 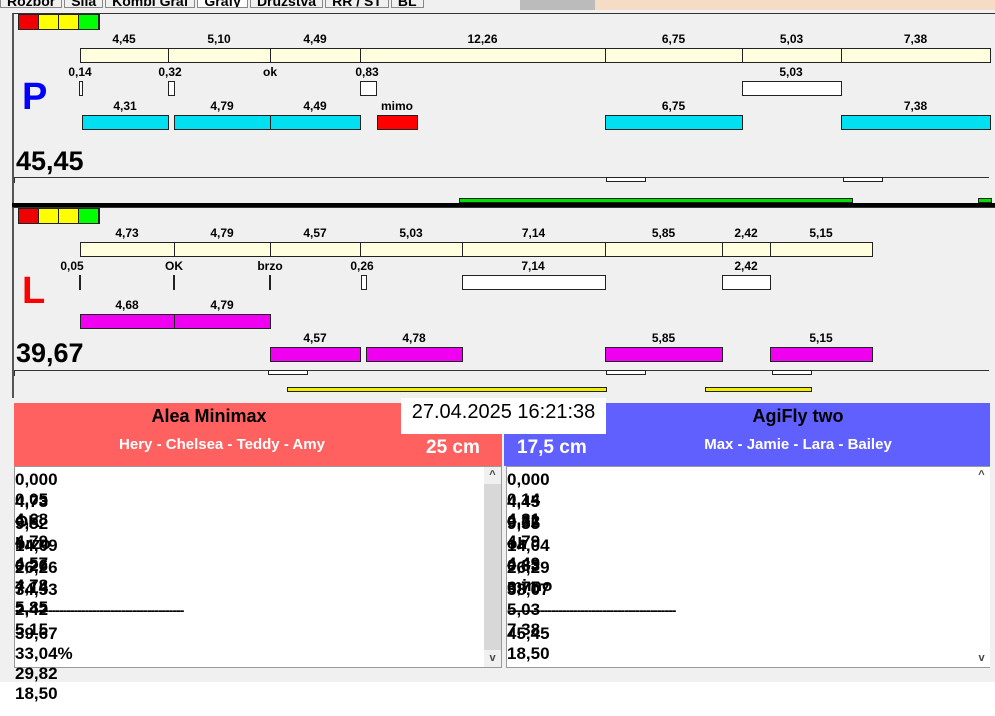 I want to click on fault-label: OK, so click(x=174, y=266).